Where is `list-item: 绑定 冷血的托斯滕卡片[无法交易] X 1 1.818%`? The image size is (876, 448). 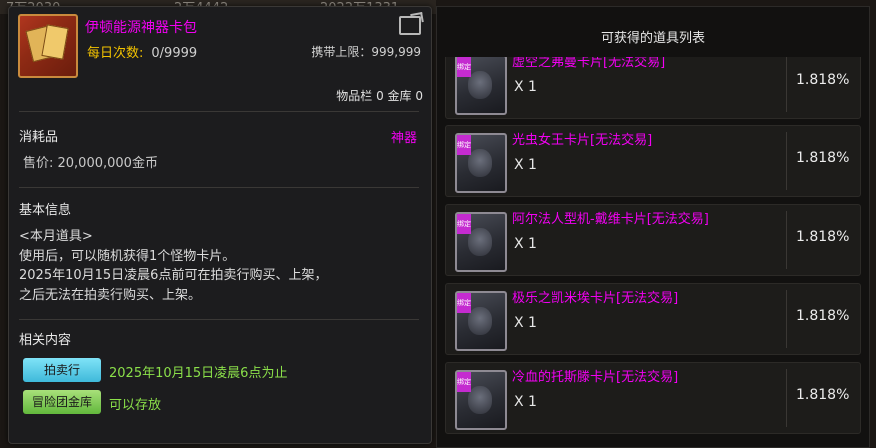 list-item: 绑定 冷血的托斯滕卡片[无法交易] X 1 1.818% is located at coordinates (653, 398).